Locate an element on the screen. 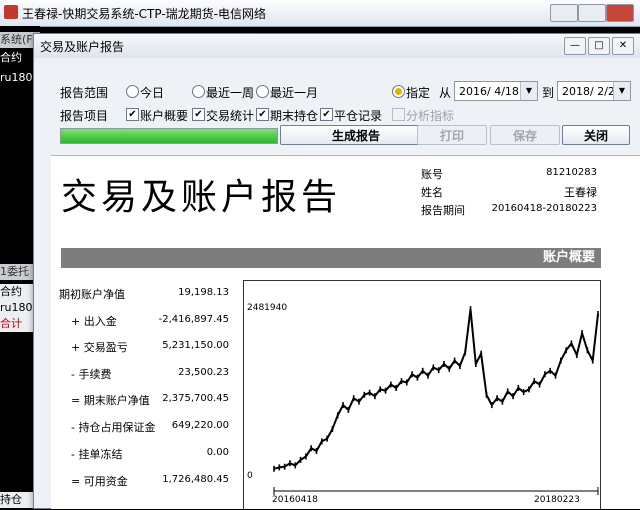 Image resolution: width=640 pixels, height=510 pixels. dialog-minimize-button: — is located at coordinates (575, 46).